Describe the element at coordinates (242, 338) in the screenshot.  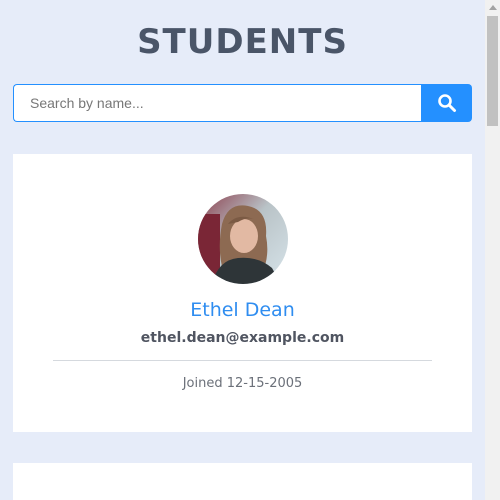
I see `student-email: ethel.dean@example.com` at that location.